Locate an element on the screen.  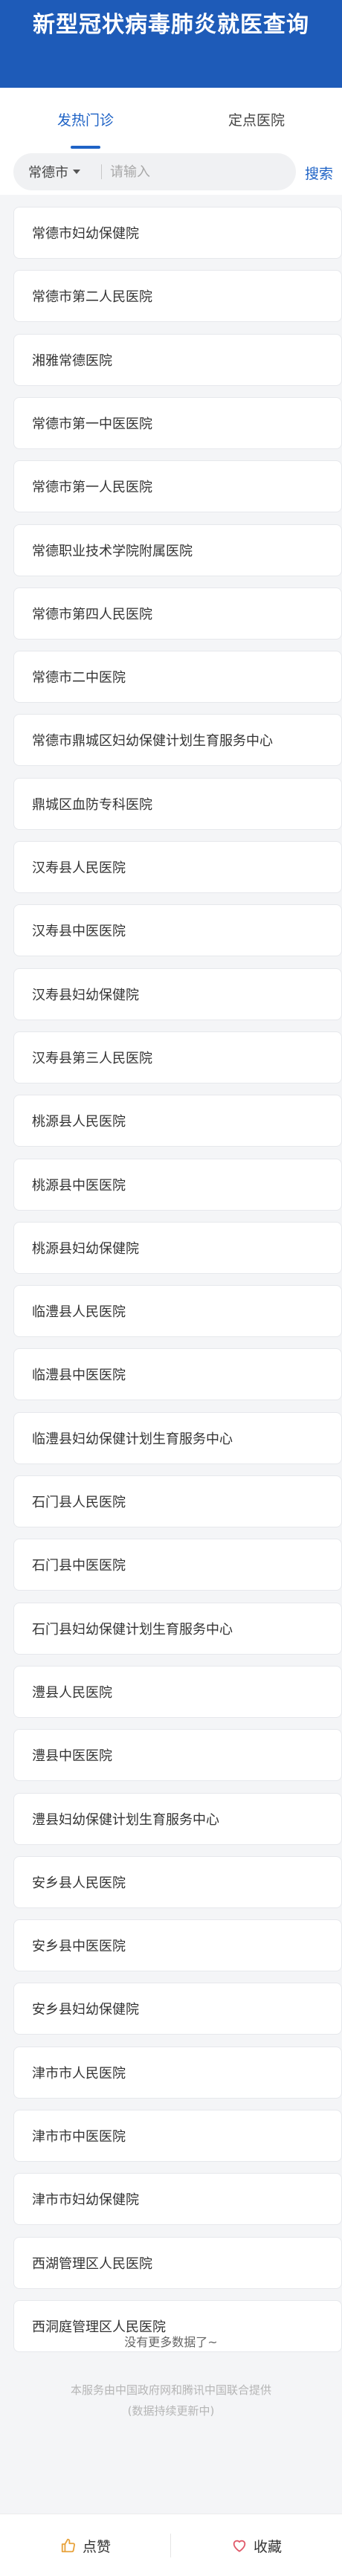
hospital-name: 津市市人民医院 is located at coordinates (79, 2073).